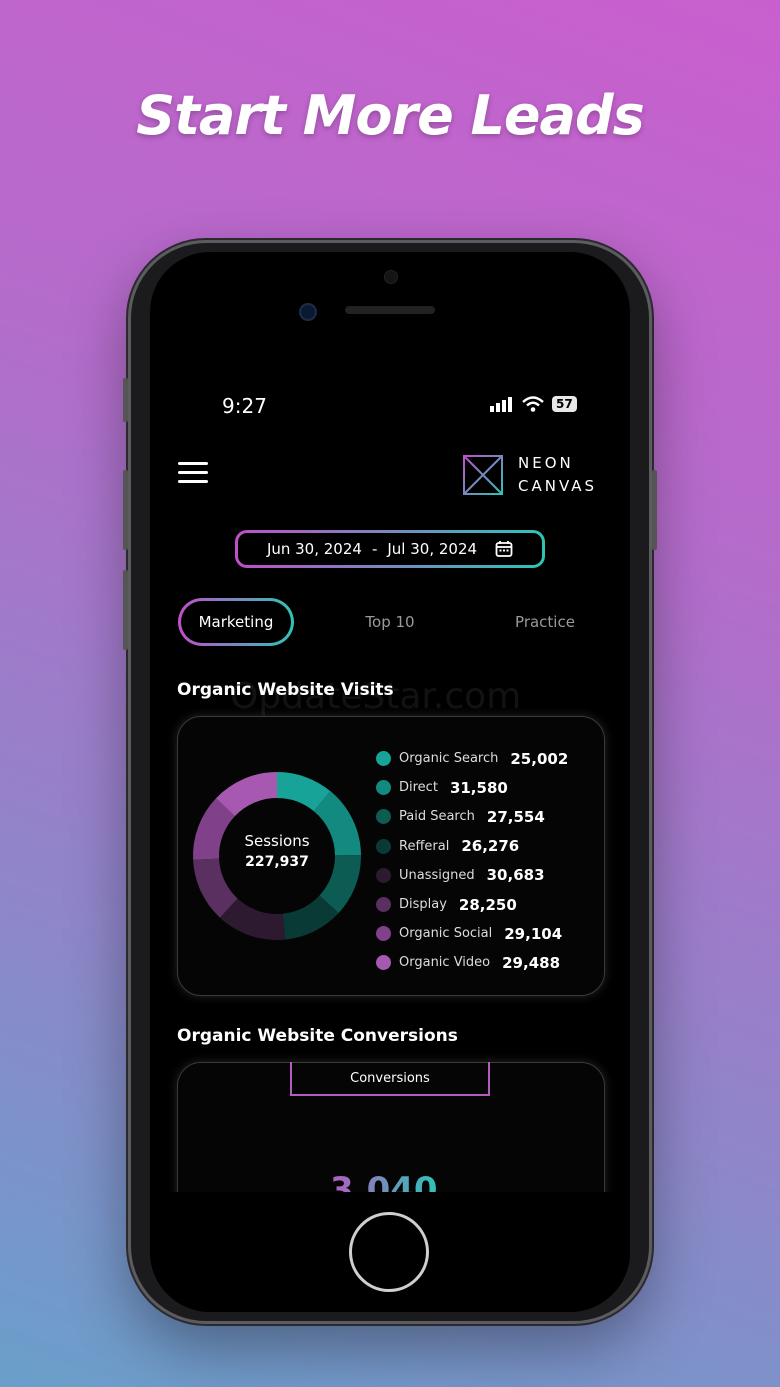 Image resolution: width=780 pixels, height=1387 pixels. I want to click on earpiece-speaker, so click(390, 310).